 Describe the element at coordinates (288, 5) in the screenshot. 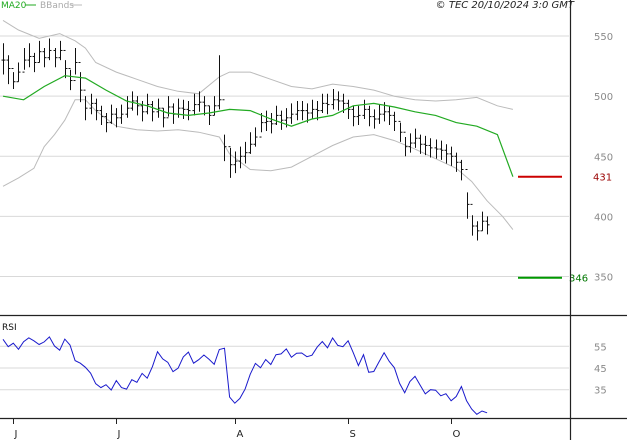

I see `chart-header: MA20 BBands © TEC 20/10/2024 3:0 GMT` at that location.